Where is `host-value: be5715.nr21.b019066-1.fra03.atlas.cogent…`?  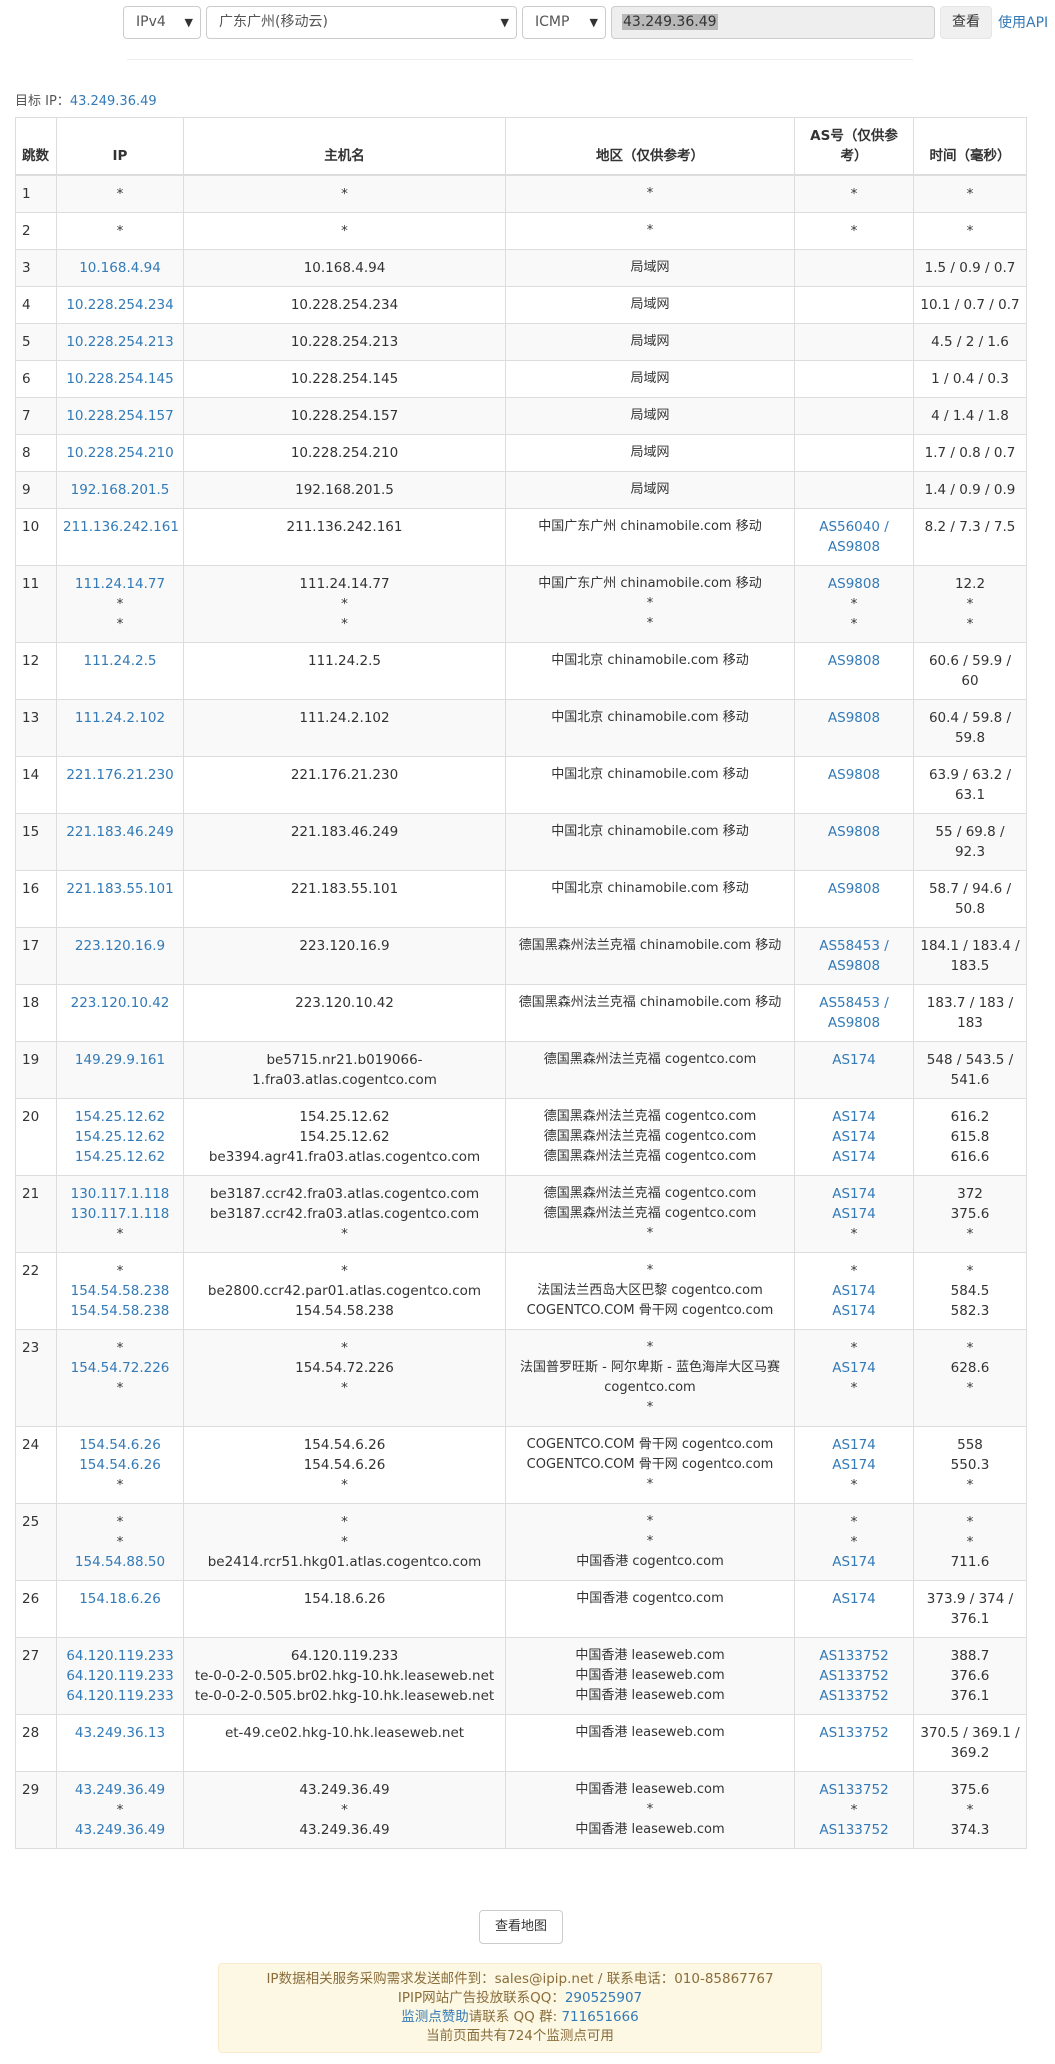 host-value: be5715.nr21.b019066-1.fra03.atlas.cogent… is located at coordinates (344, 1070).